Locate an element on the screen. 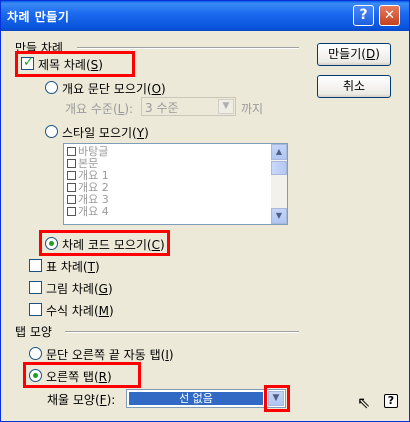  cursor-icon: ⇖ is located at coordinates (364, 402).